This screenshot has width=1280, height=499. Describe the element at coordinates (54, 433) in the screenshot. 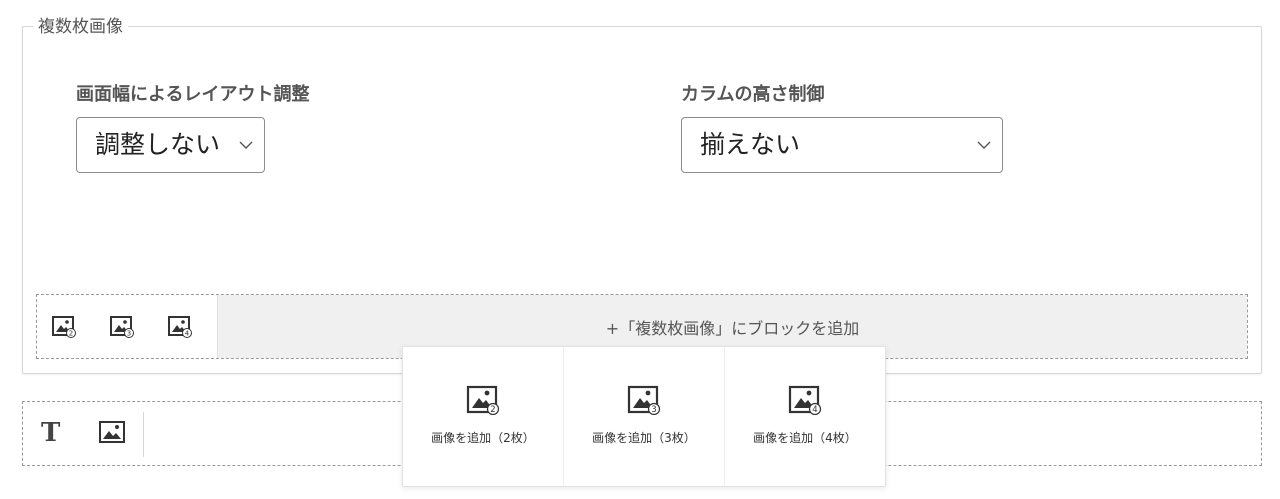

I see `text-icon: T` at that location.